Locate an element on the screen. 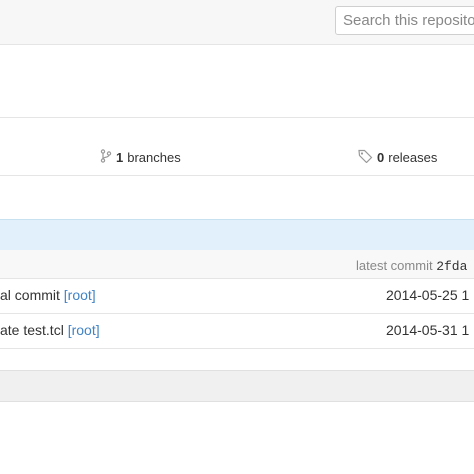 Image resolution: width=474 pixels, height=474 pixels. branches-count: 1 is located at coordinates (120, 157).